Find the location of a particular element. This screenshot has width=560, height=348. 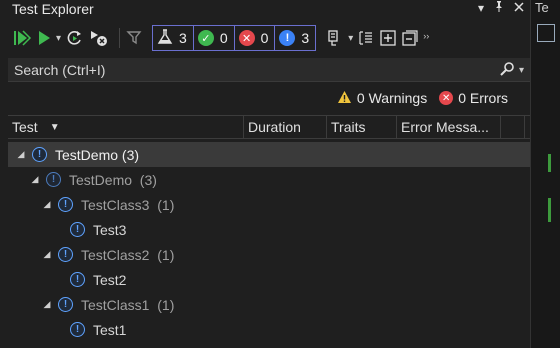

adjacent-tab-label: Te is located at coordinates (542, 7).